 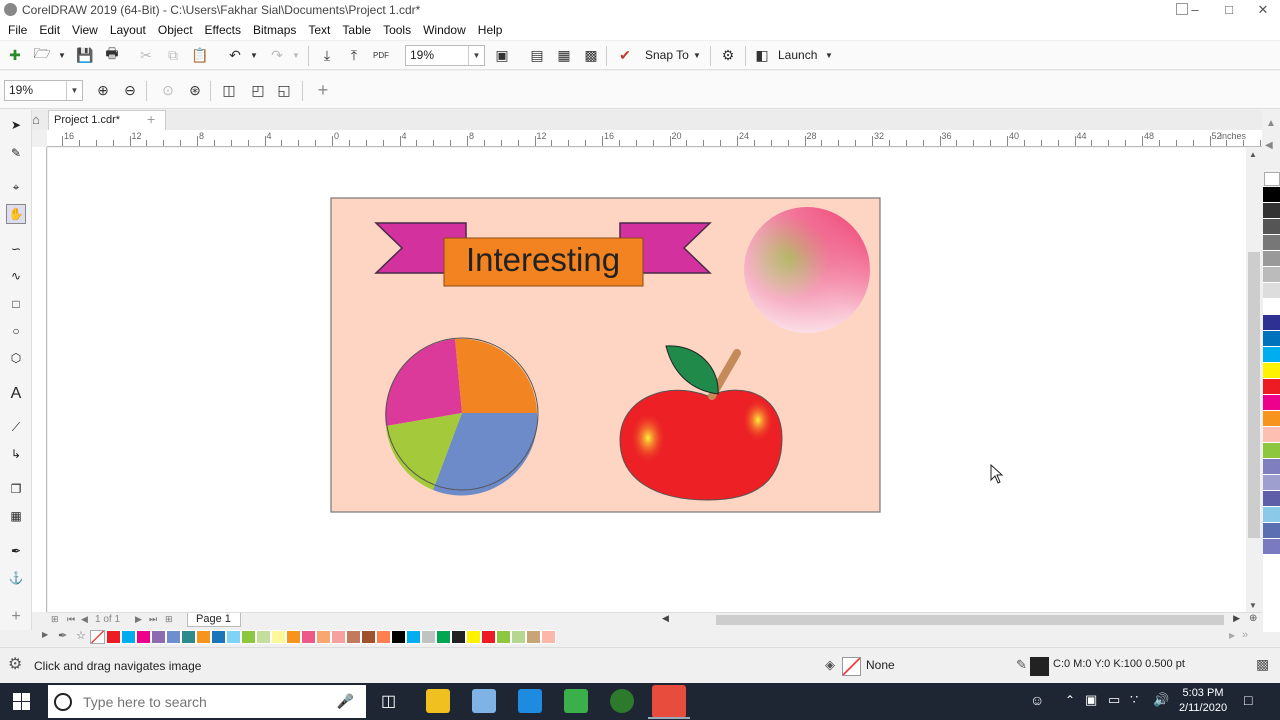 What do you see at coordinates (277, 55) in the screenshot?
I see `redo-icon: ↷` at bounding box center [277, 55].